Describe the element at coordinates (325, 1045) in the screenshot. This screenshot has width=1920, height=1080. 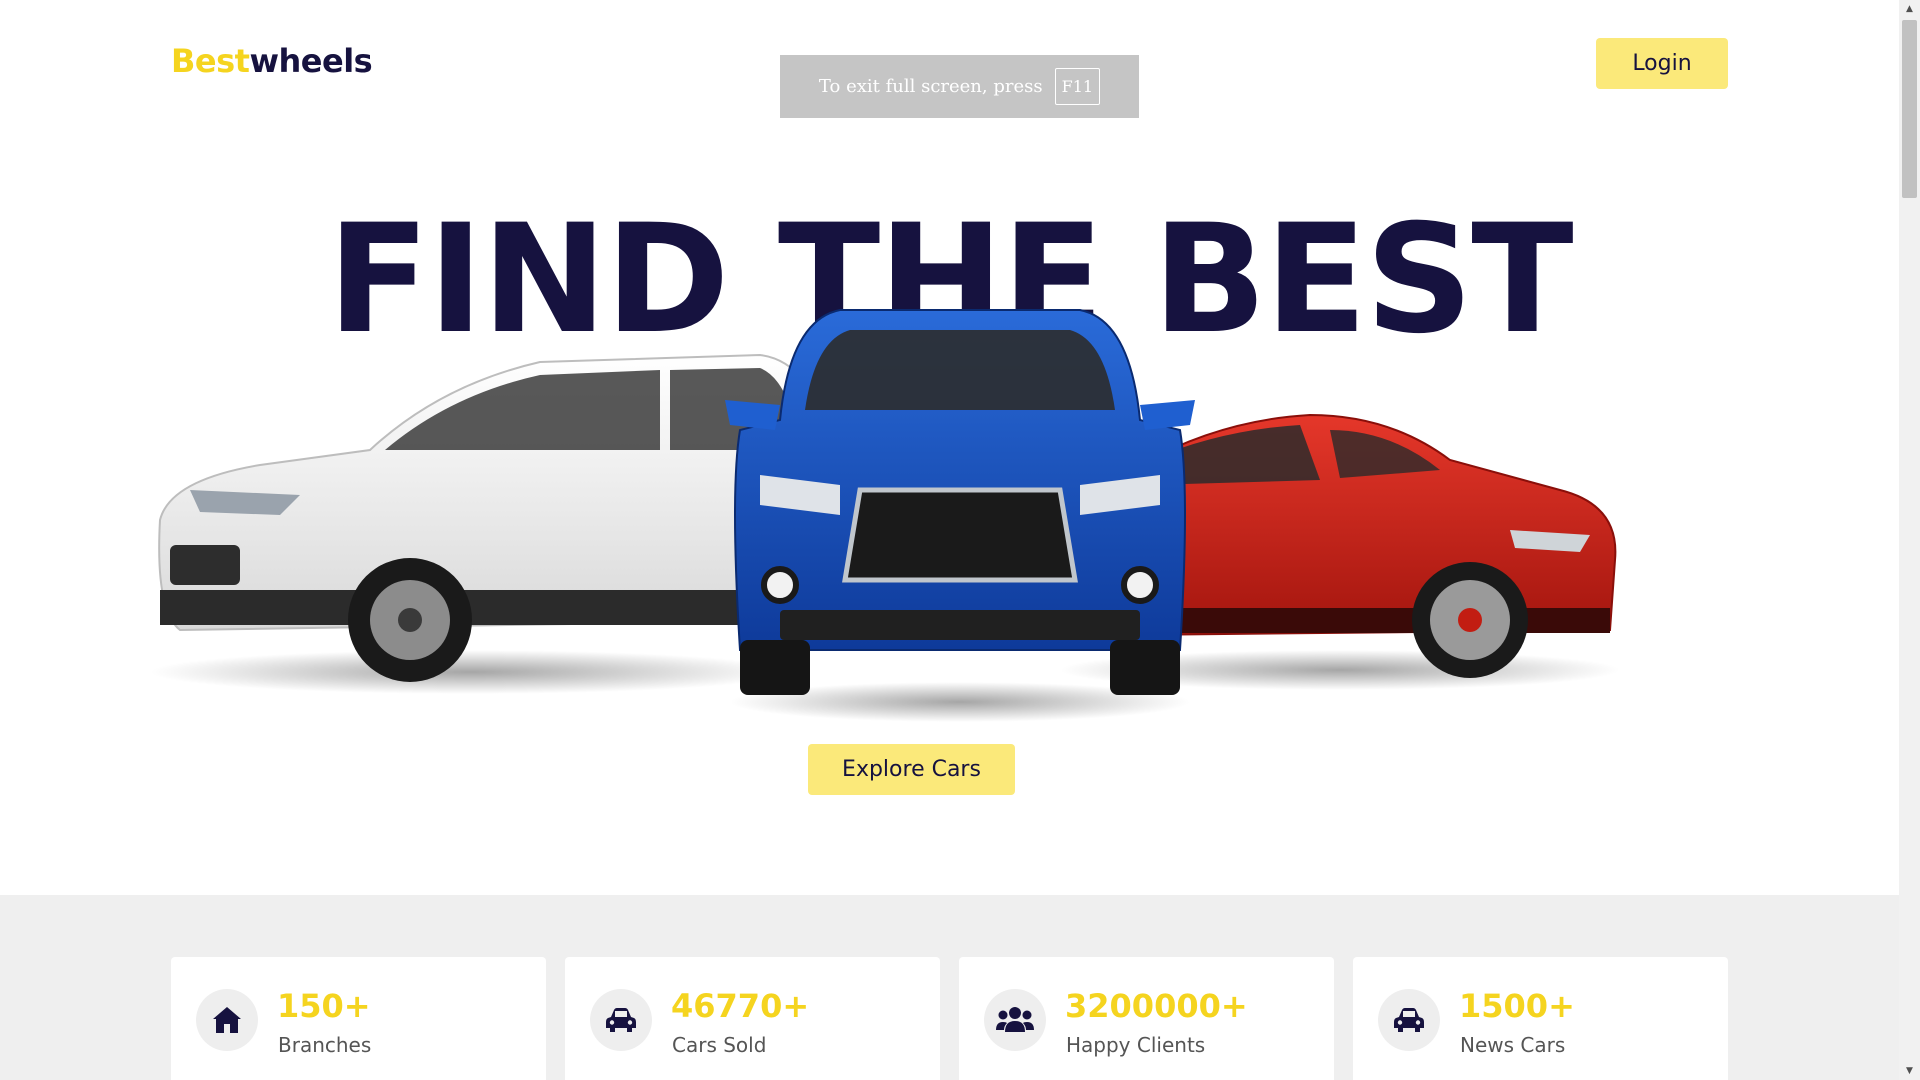
I see `stat-label: Branches` at that location.